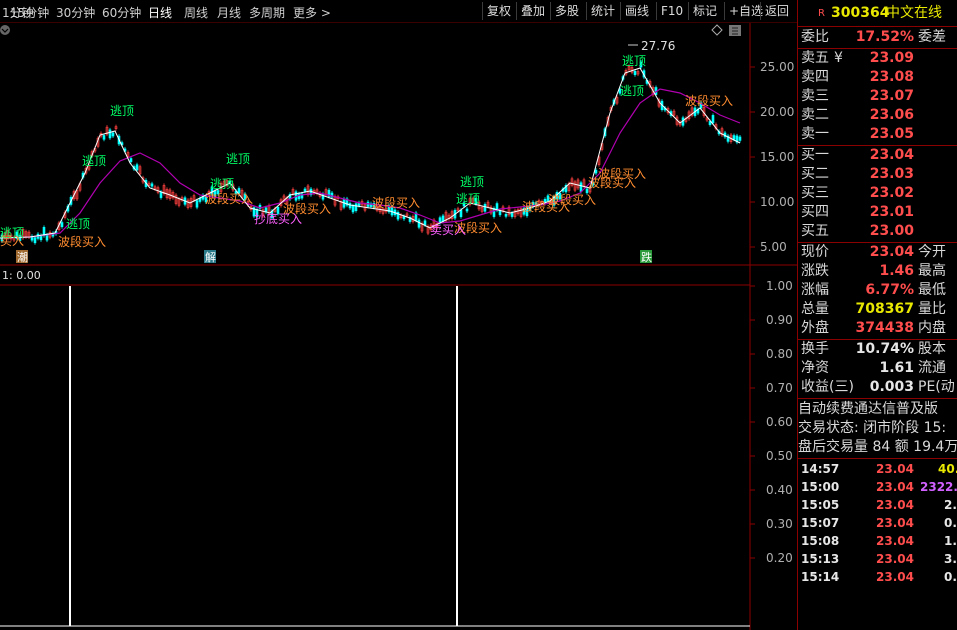  What do you see at coordinates (857, 155) in the screenshot?
I see `bid-1: 买一 23.04` at bounding box center [857, 155].